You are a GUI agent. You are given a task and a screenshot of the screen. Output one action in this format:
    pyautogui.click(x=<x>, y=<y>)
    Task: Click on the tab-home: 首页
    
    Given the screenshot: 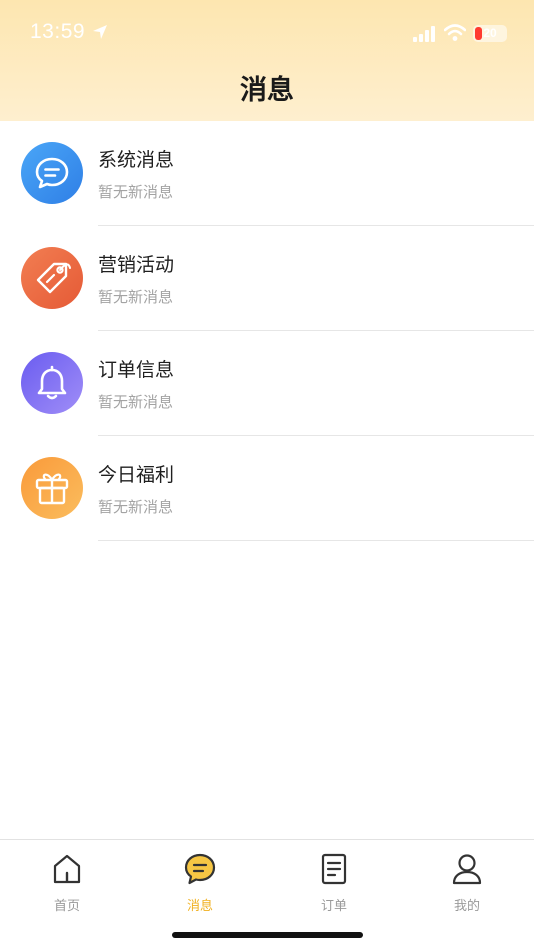 What is the action you would take?
    pyautogui.click(x=67, y=880)
    